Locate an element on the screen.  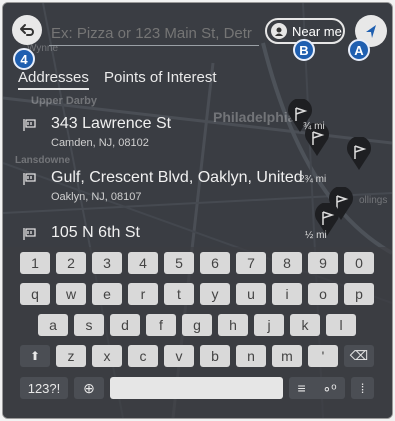
result-distance: ¾ mi is located at coordinates (314, 126).